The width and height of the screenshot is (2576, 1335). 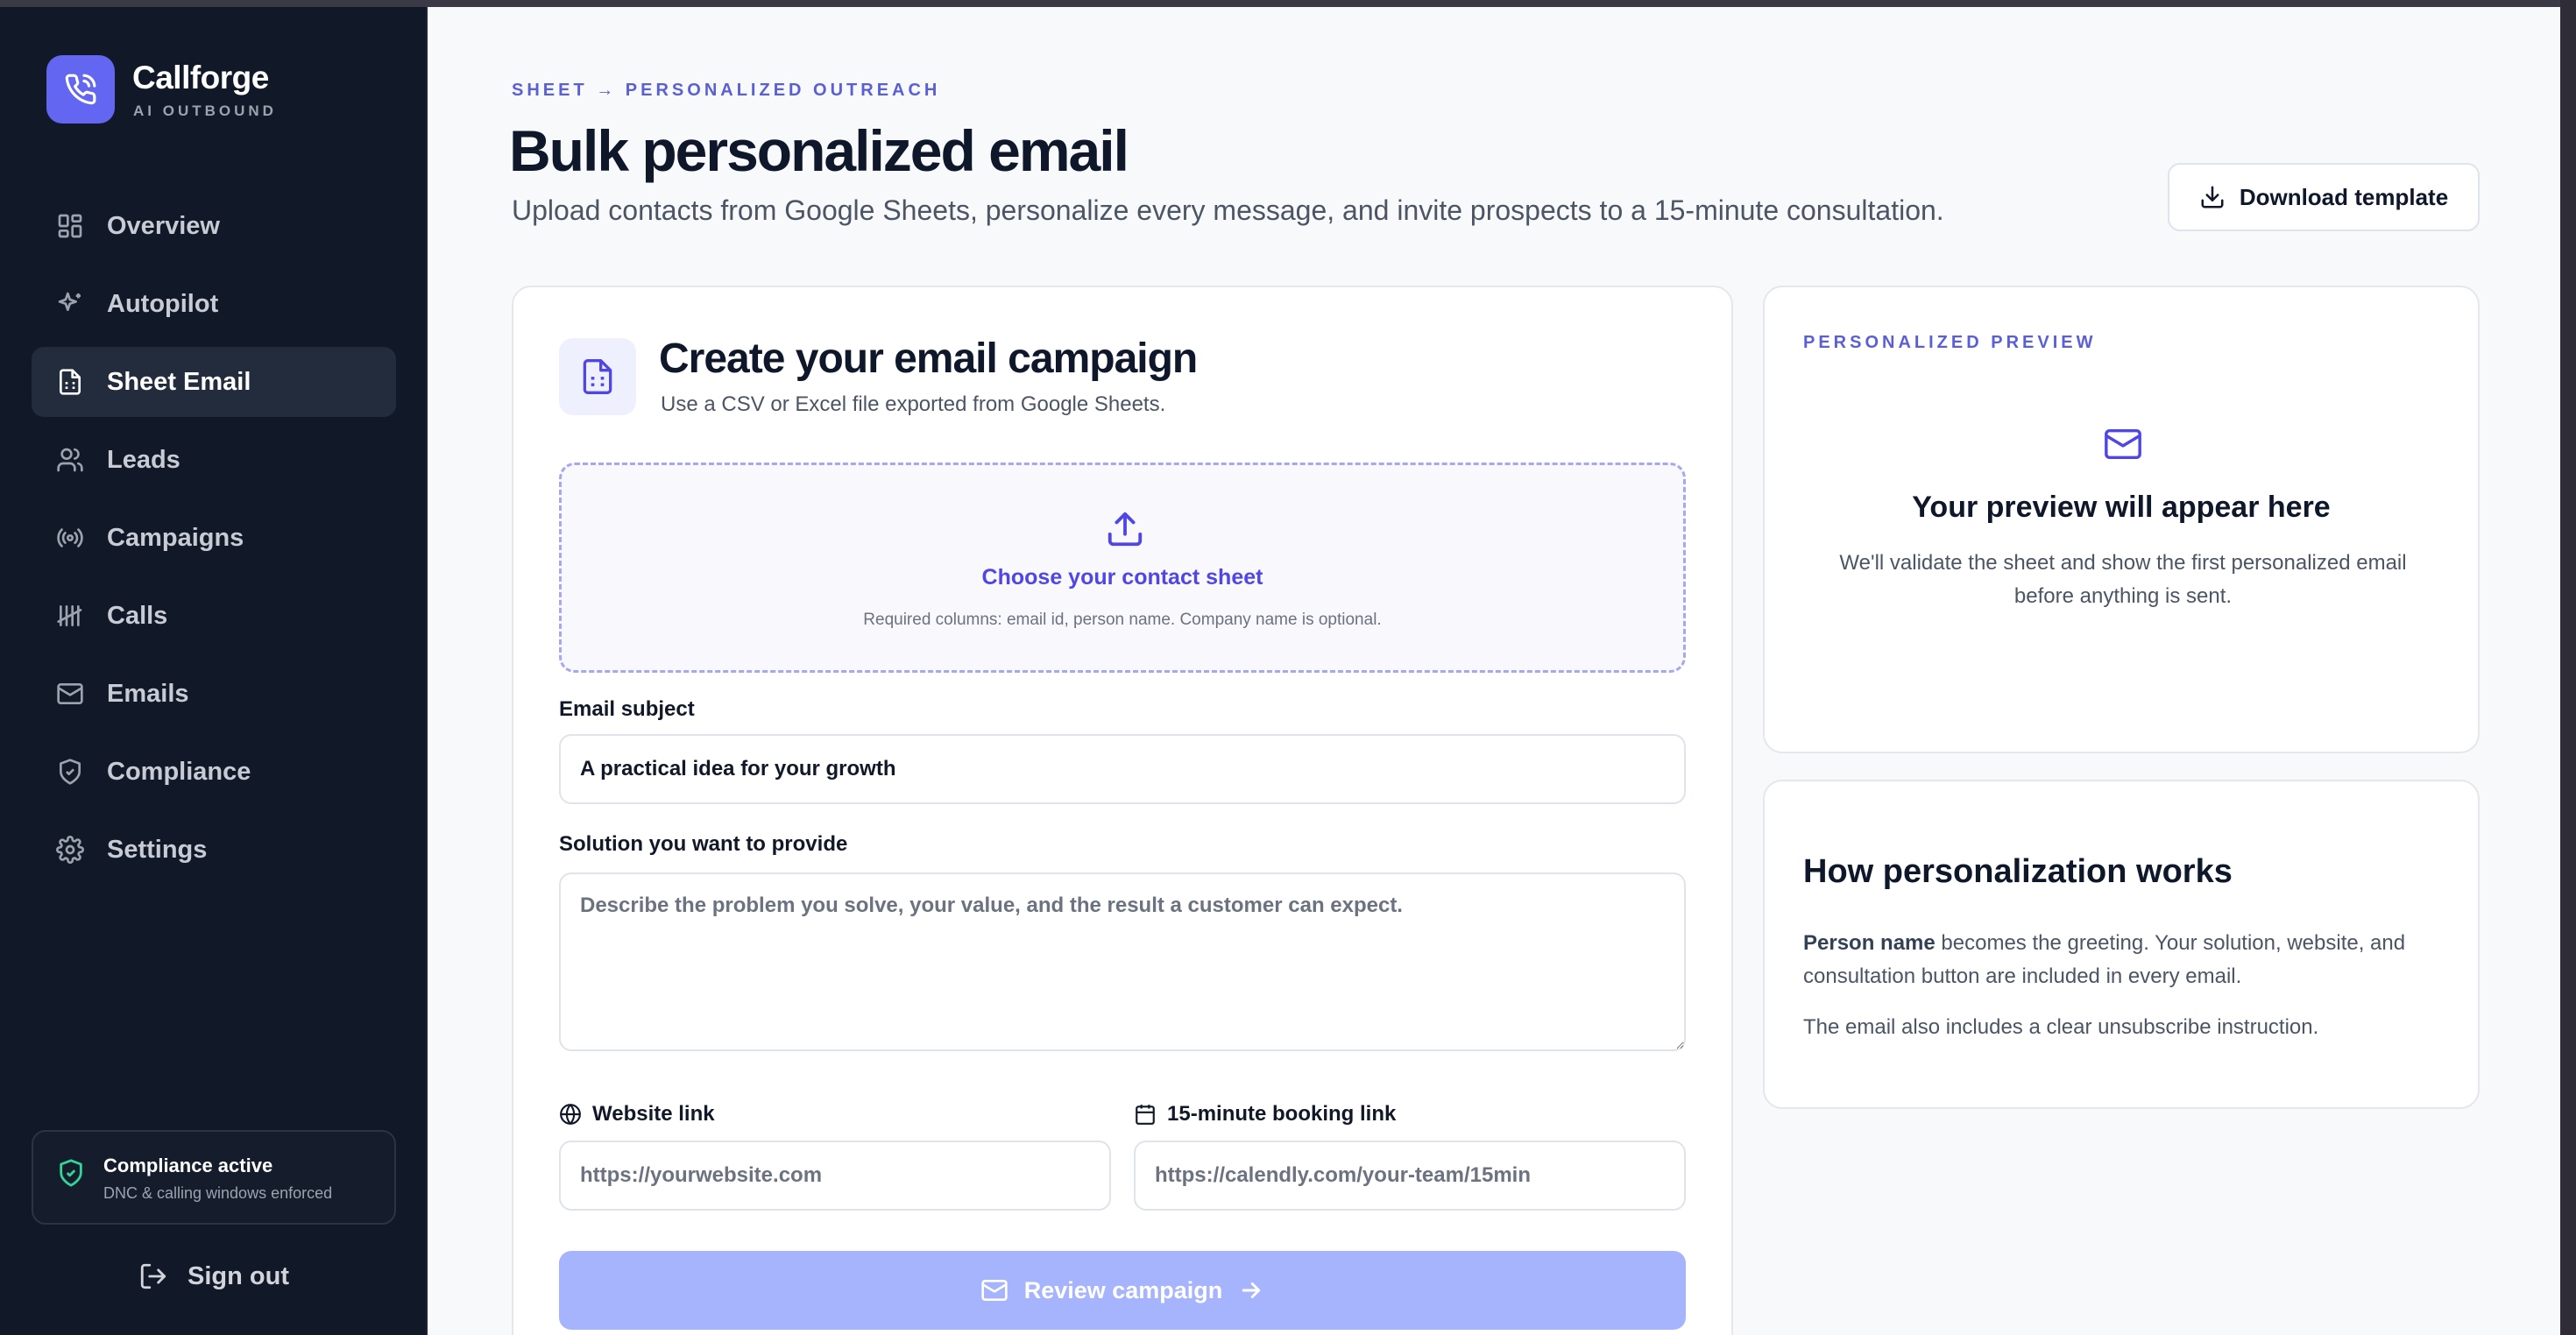 I want to click on gear-icon, so click(x=70, y=849).